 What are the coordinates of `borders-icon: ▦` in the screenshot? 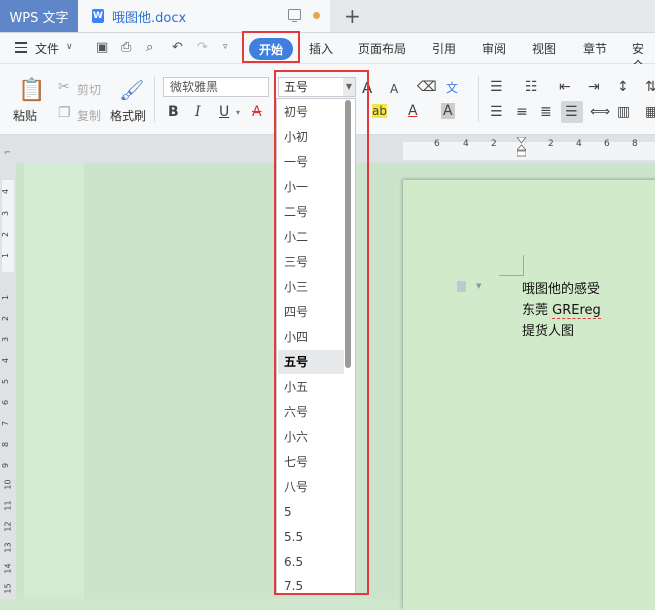 It's located at (650, 112).